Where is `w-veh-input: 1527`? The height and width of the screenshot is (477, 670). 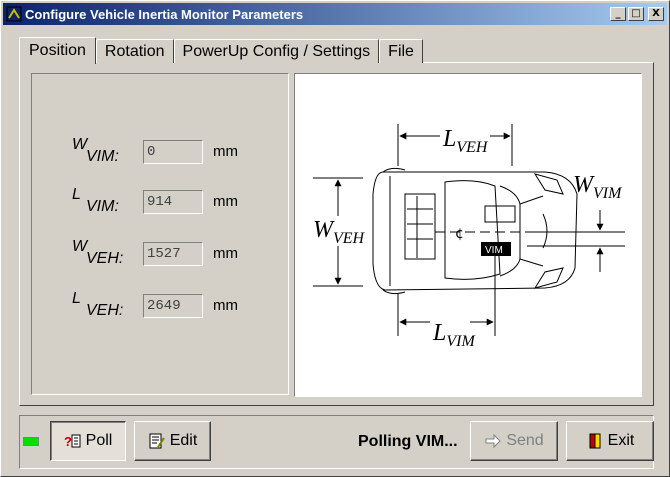
w-veh-input: 1527 is located at coordinates (173, 254).